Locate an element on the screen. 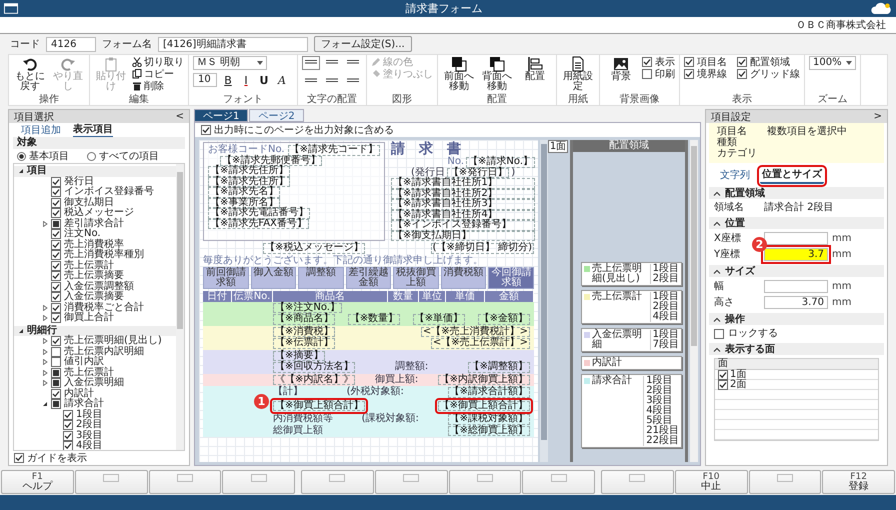 The width and height of the screenshot is (896, 510). form-field: 【※請求先電話番号】 is located at coordinates (259, 213).